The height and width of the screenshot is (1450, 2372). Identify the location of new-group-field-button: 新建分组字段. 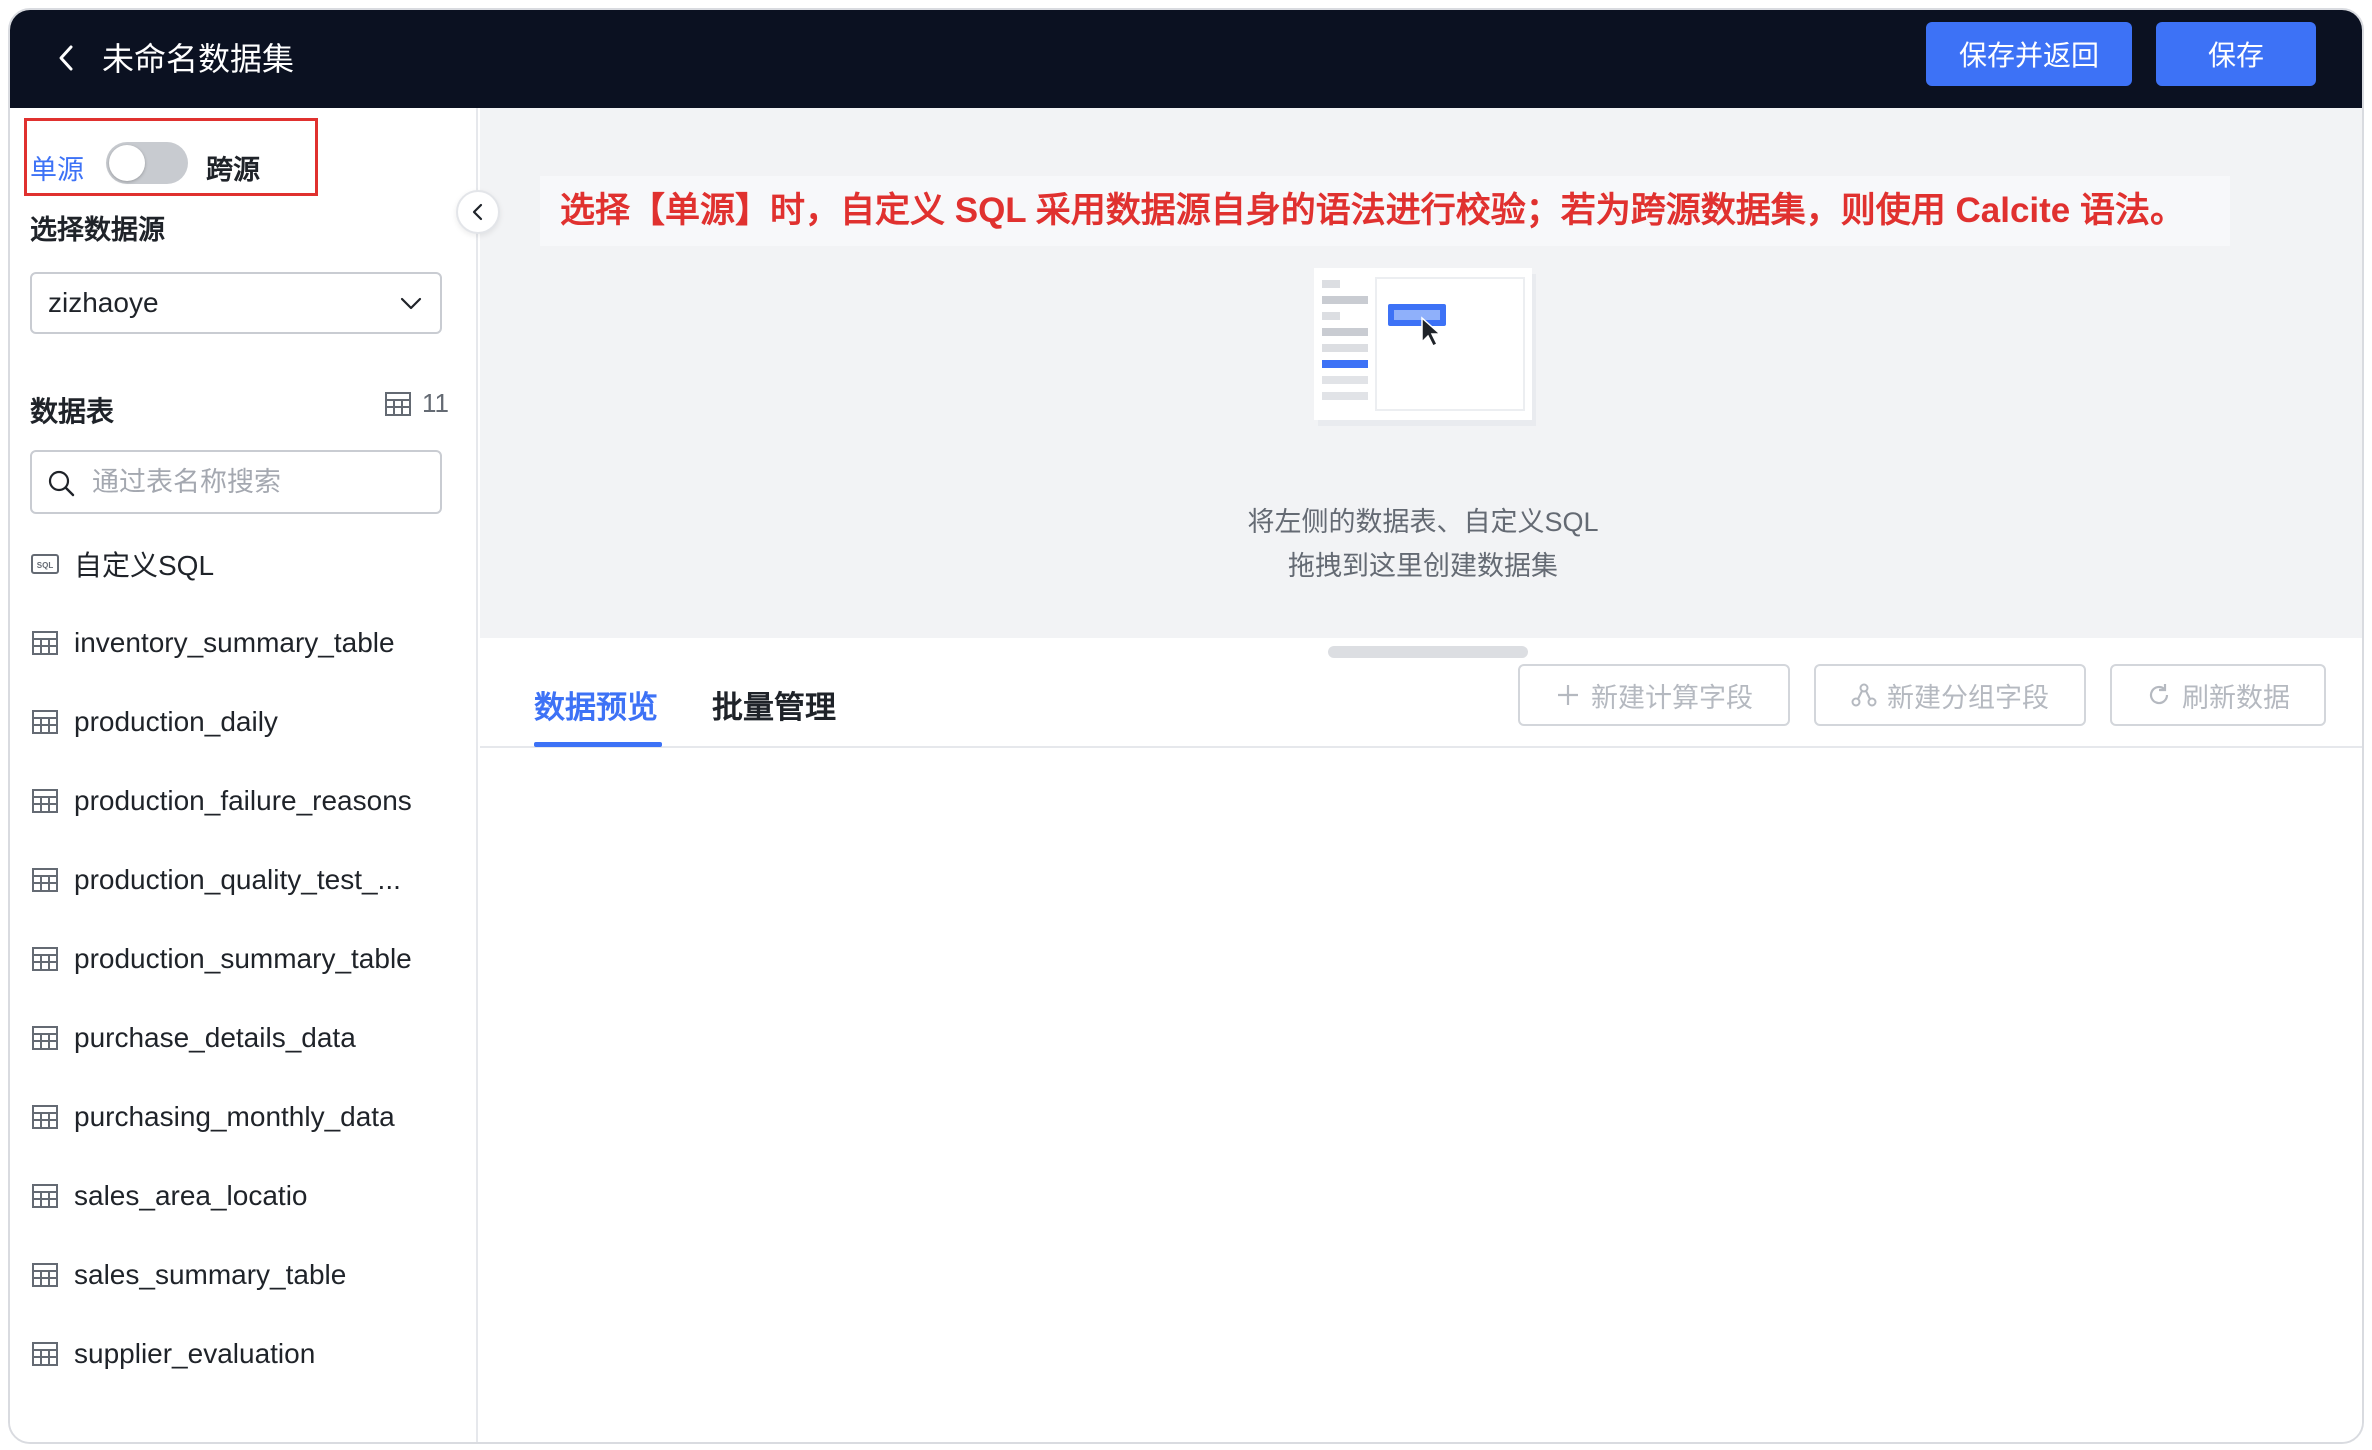
(1950, 695).